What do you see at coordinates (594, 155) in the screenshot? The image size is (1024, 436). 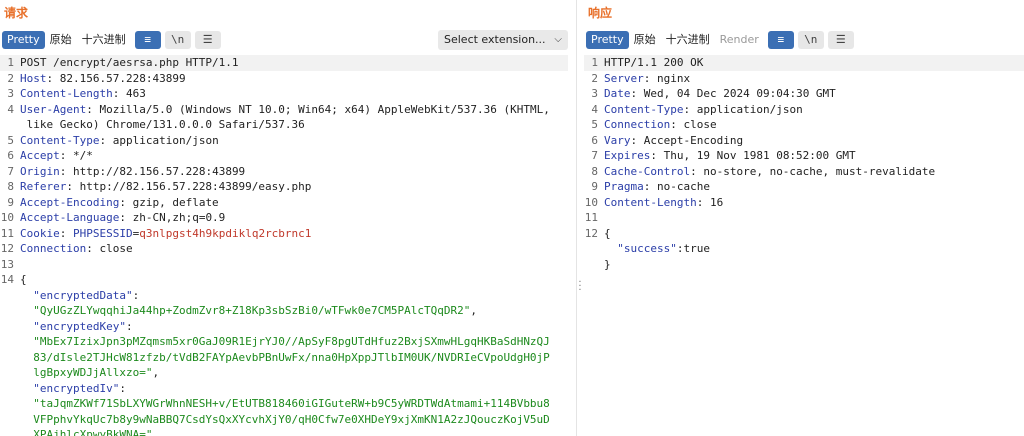 I see `line-number: 7` at bounding box center [594, 155].